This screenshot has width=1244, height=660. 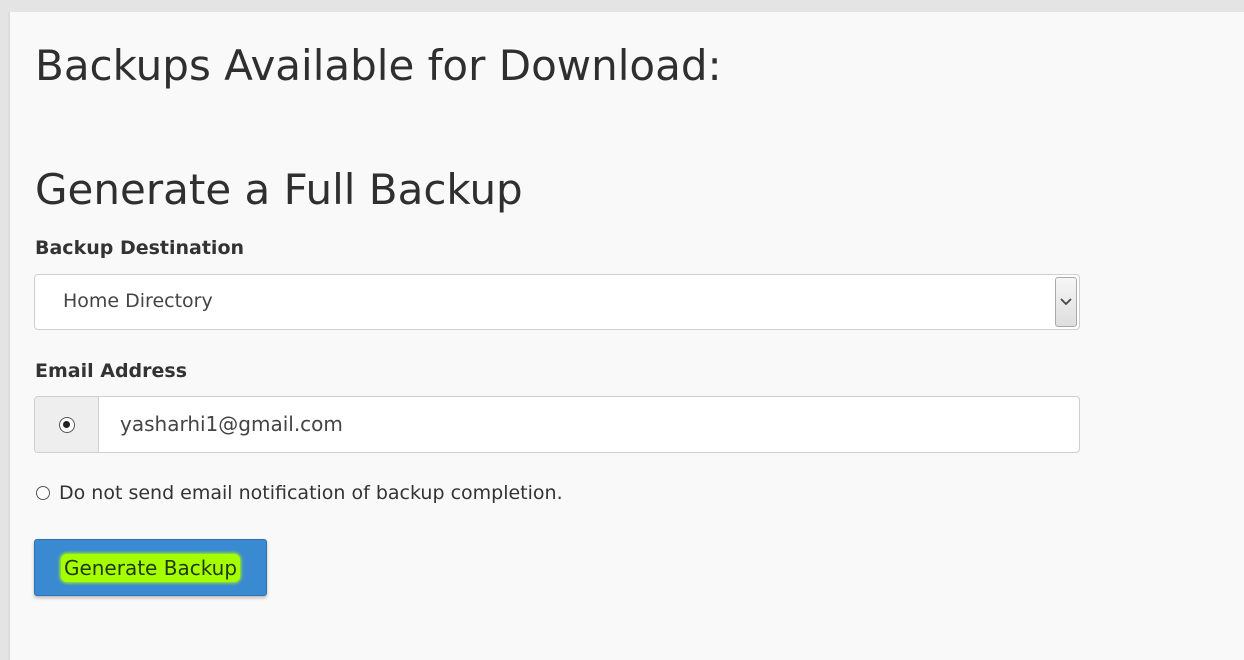 I want to click on email-address-label: Email Address, so click(x=111, y=371).